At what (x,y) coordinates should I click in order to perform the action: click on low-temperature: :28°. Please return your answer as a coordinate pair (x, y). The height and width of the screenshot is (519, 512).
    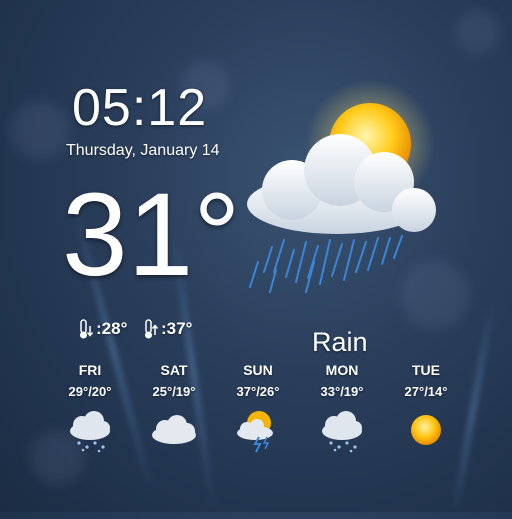
    Looking at the image, I should click on (102, 329).